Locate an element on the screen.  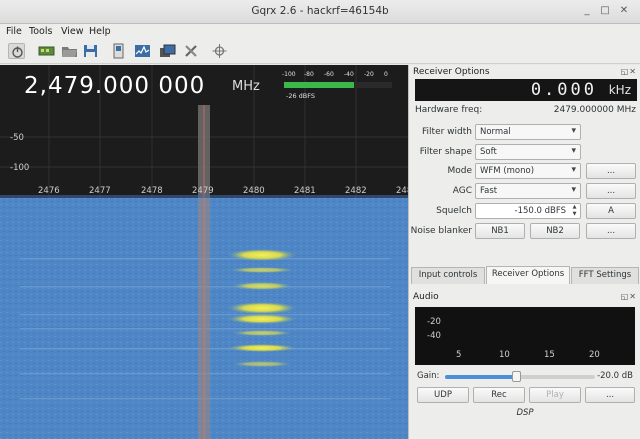
meter-db-readout: -26 dBFS is located at coordinates (301, 96).